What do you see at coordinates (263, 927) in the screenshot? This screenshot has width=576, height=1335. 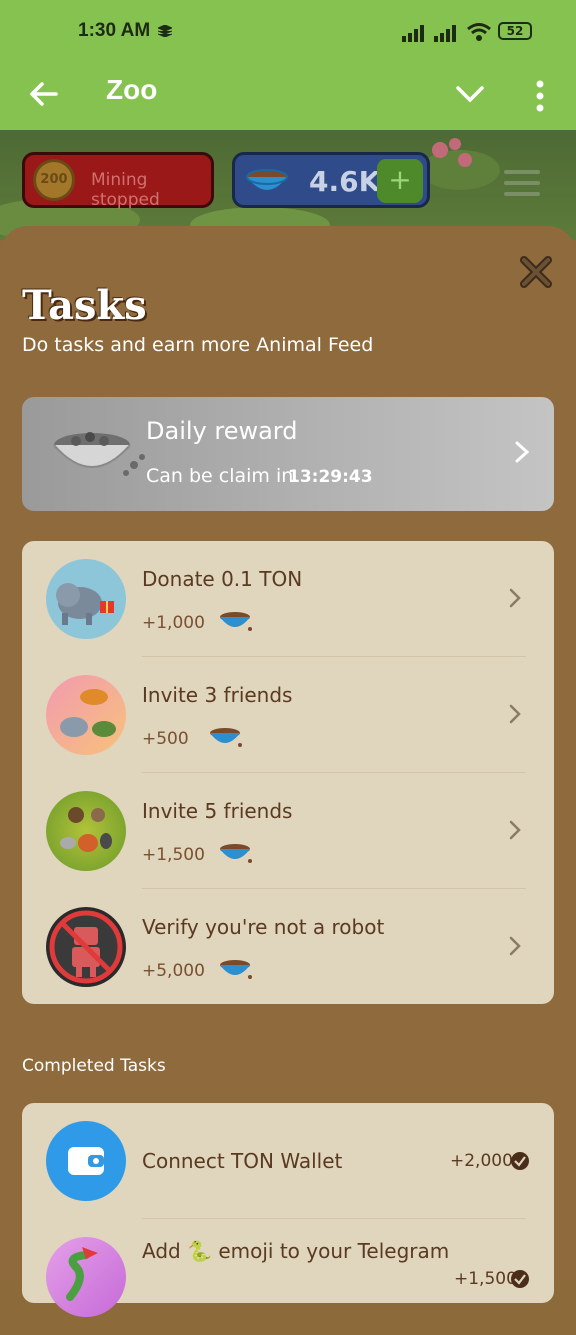 I see `task-label: Verify you're not a robot` at bounding box center [263, 927].